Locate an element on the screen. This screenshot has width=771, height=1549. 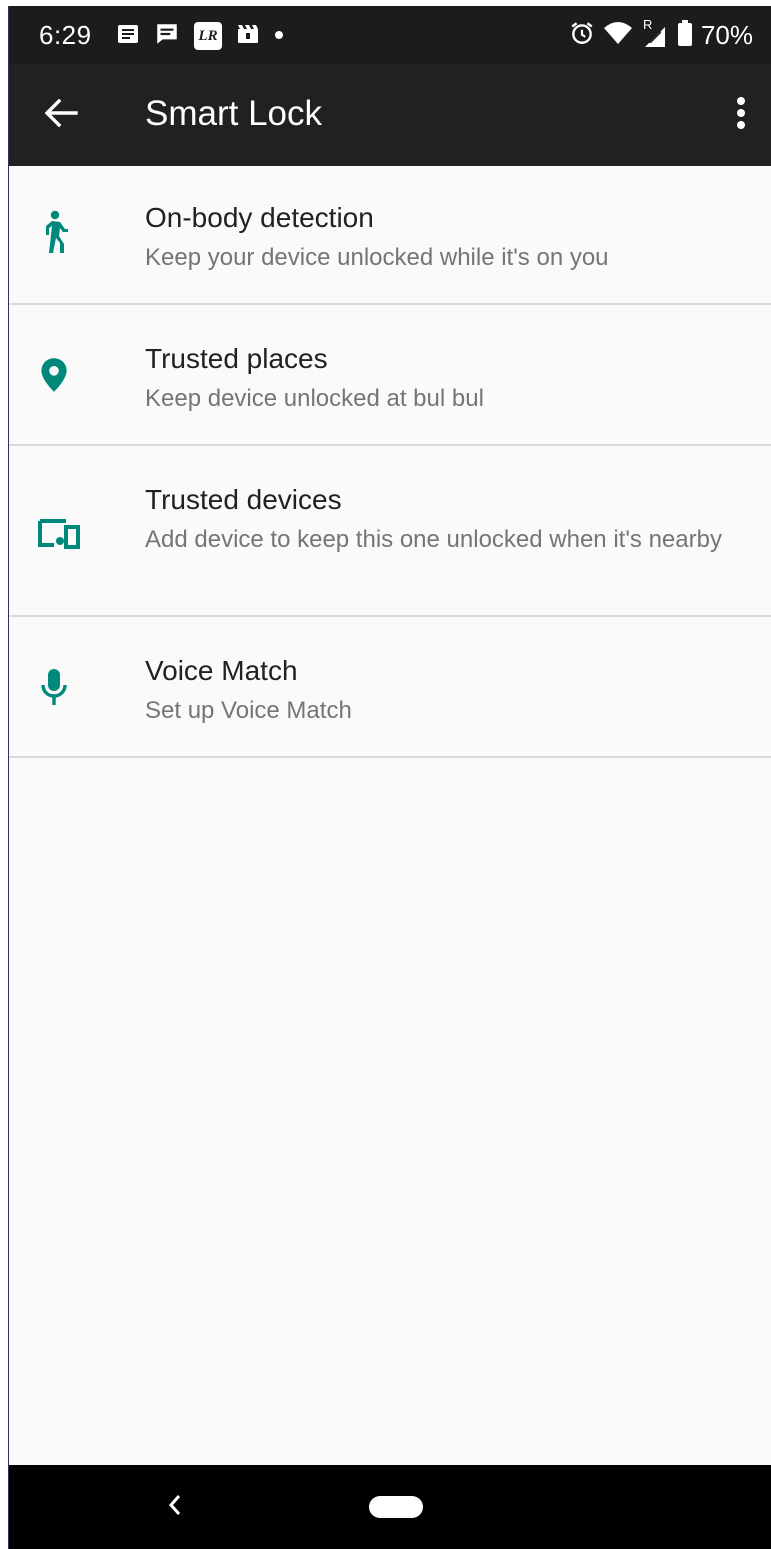
back-button is located at coordinates (61, 115).